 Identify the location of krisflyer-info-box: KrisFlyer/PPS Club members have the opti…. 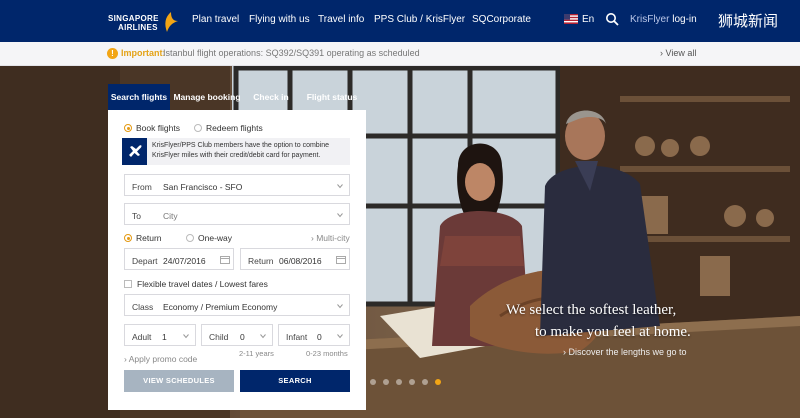
(236, 151).